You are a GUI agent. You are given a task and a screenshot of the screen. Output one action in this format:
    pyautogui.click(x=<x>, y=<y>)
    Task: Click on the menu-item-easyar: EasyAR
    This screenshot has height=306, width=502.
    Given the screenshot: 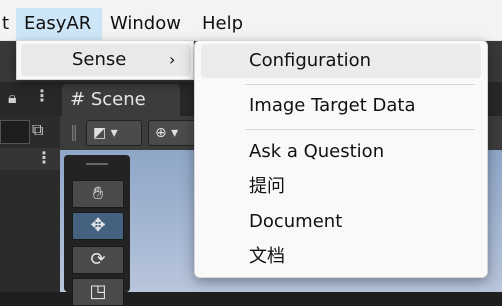 What is the action you would take?
    pyautogui.click(x=59, y=24)
    